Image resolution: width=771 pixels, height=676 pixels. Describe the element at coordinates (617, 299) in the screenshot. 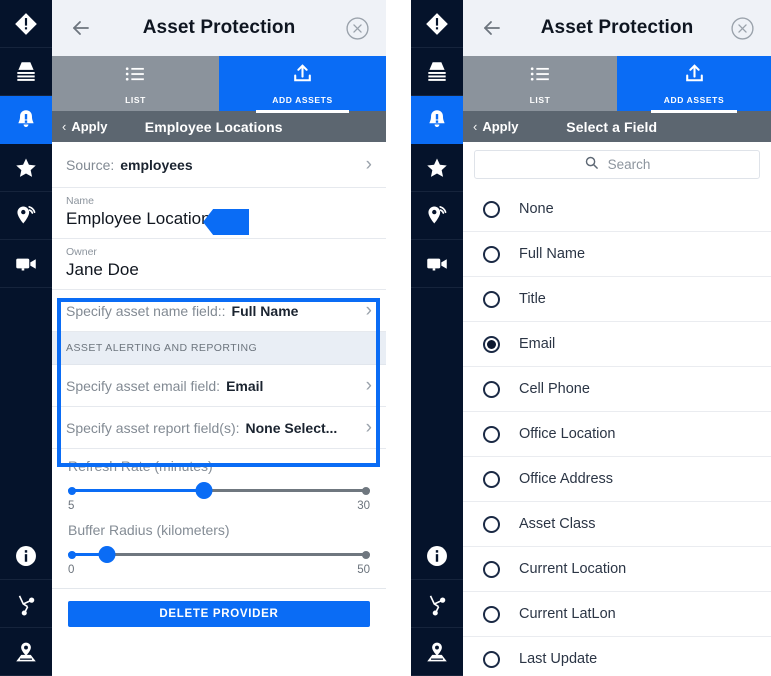

I see `field-option-row: Title` at that location.